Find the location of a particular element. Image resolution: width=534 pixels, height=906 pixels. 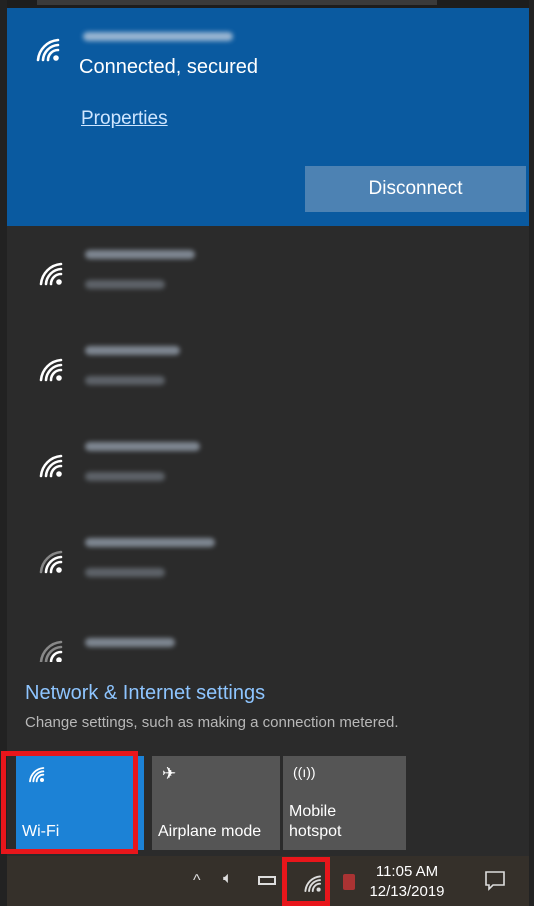

mobile-hotspot-tile: ((ı)) Mobile hotspot is located at coordinates (344, 803).